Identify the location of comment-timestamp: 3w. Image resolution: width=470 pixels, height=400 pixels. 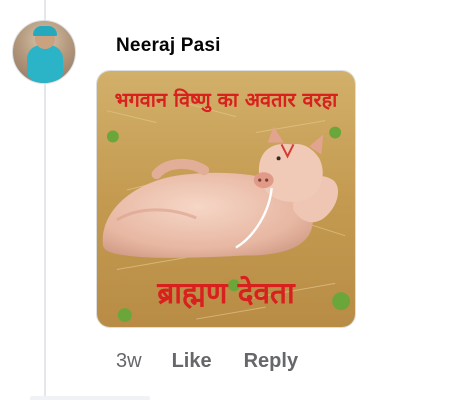
(129, 361).